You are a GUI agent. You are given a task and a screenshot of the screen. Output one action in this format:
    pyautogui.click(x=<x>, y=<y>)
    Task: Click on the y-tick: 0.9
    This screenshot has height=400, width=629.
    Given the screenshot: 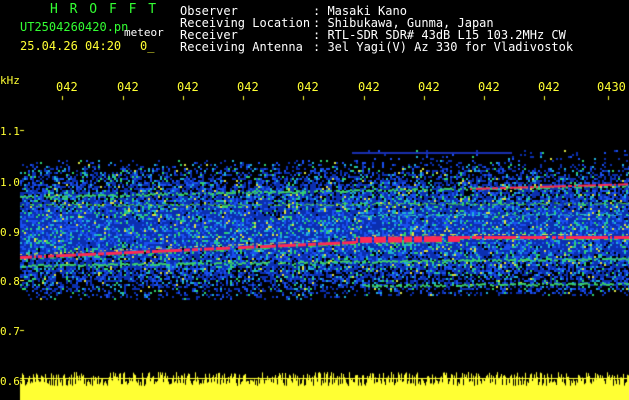 What is the action you would take?
    pyautogui.click(x=10, y=232)
    